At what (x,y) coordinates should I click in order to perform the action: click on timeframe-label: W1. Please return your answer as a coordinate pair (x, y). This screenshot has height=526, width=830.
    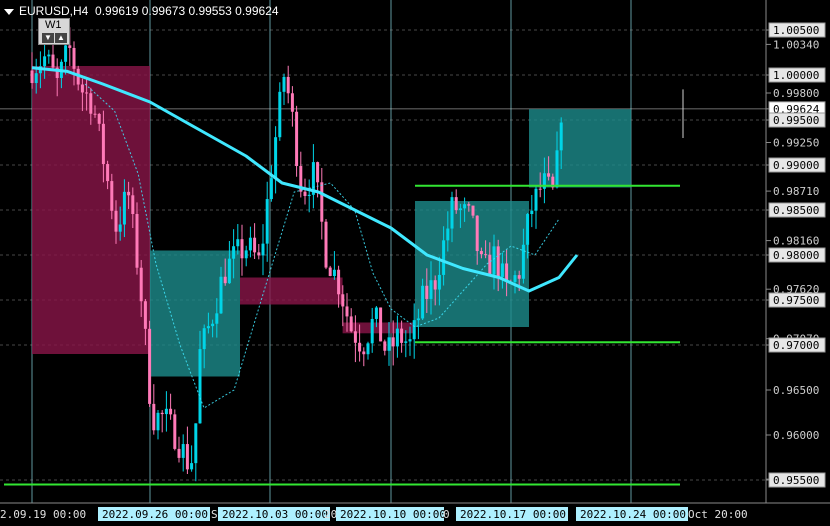
    Looking at the image, I should click on (53, 25).